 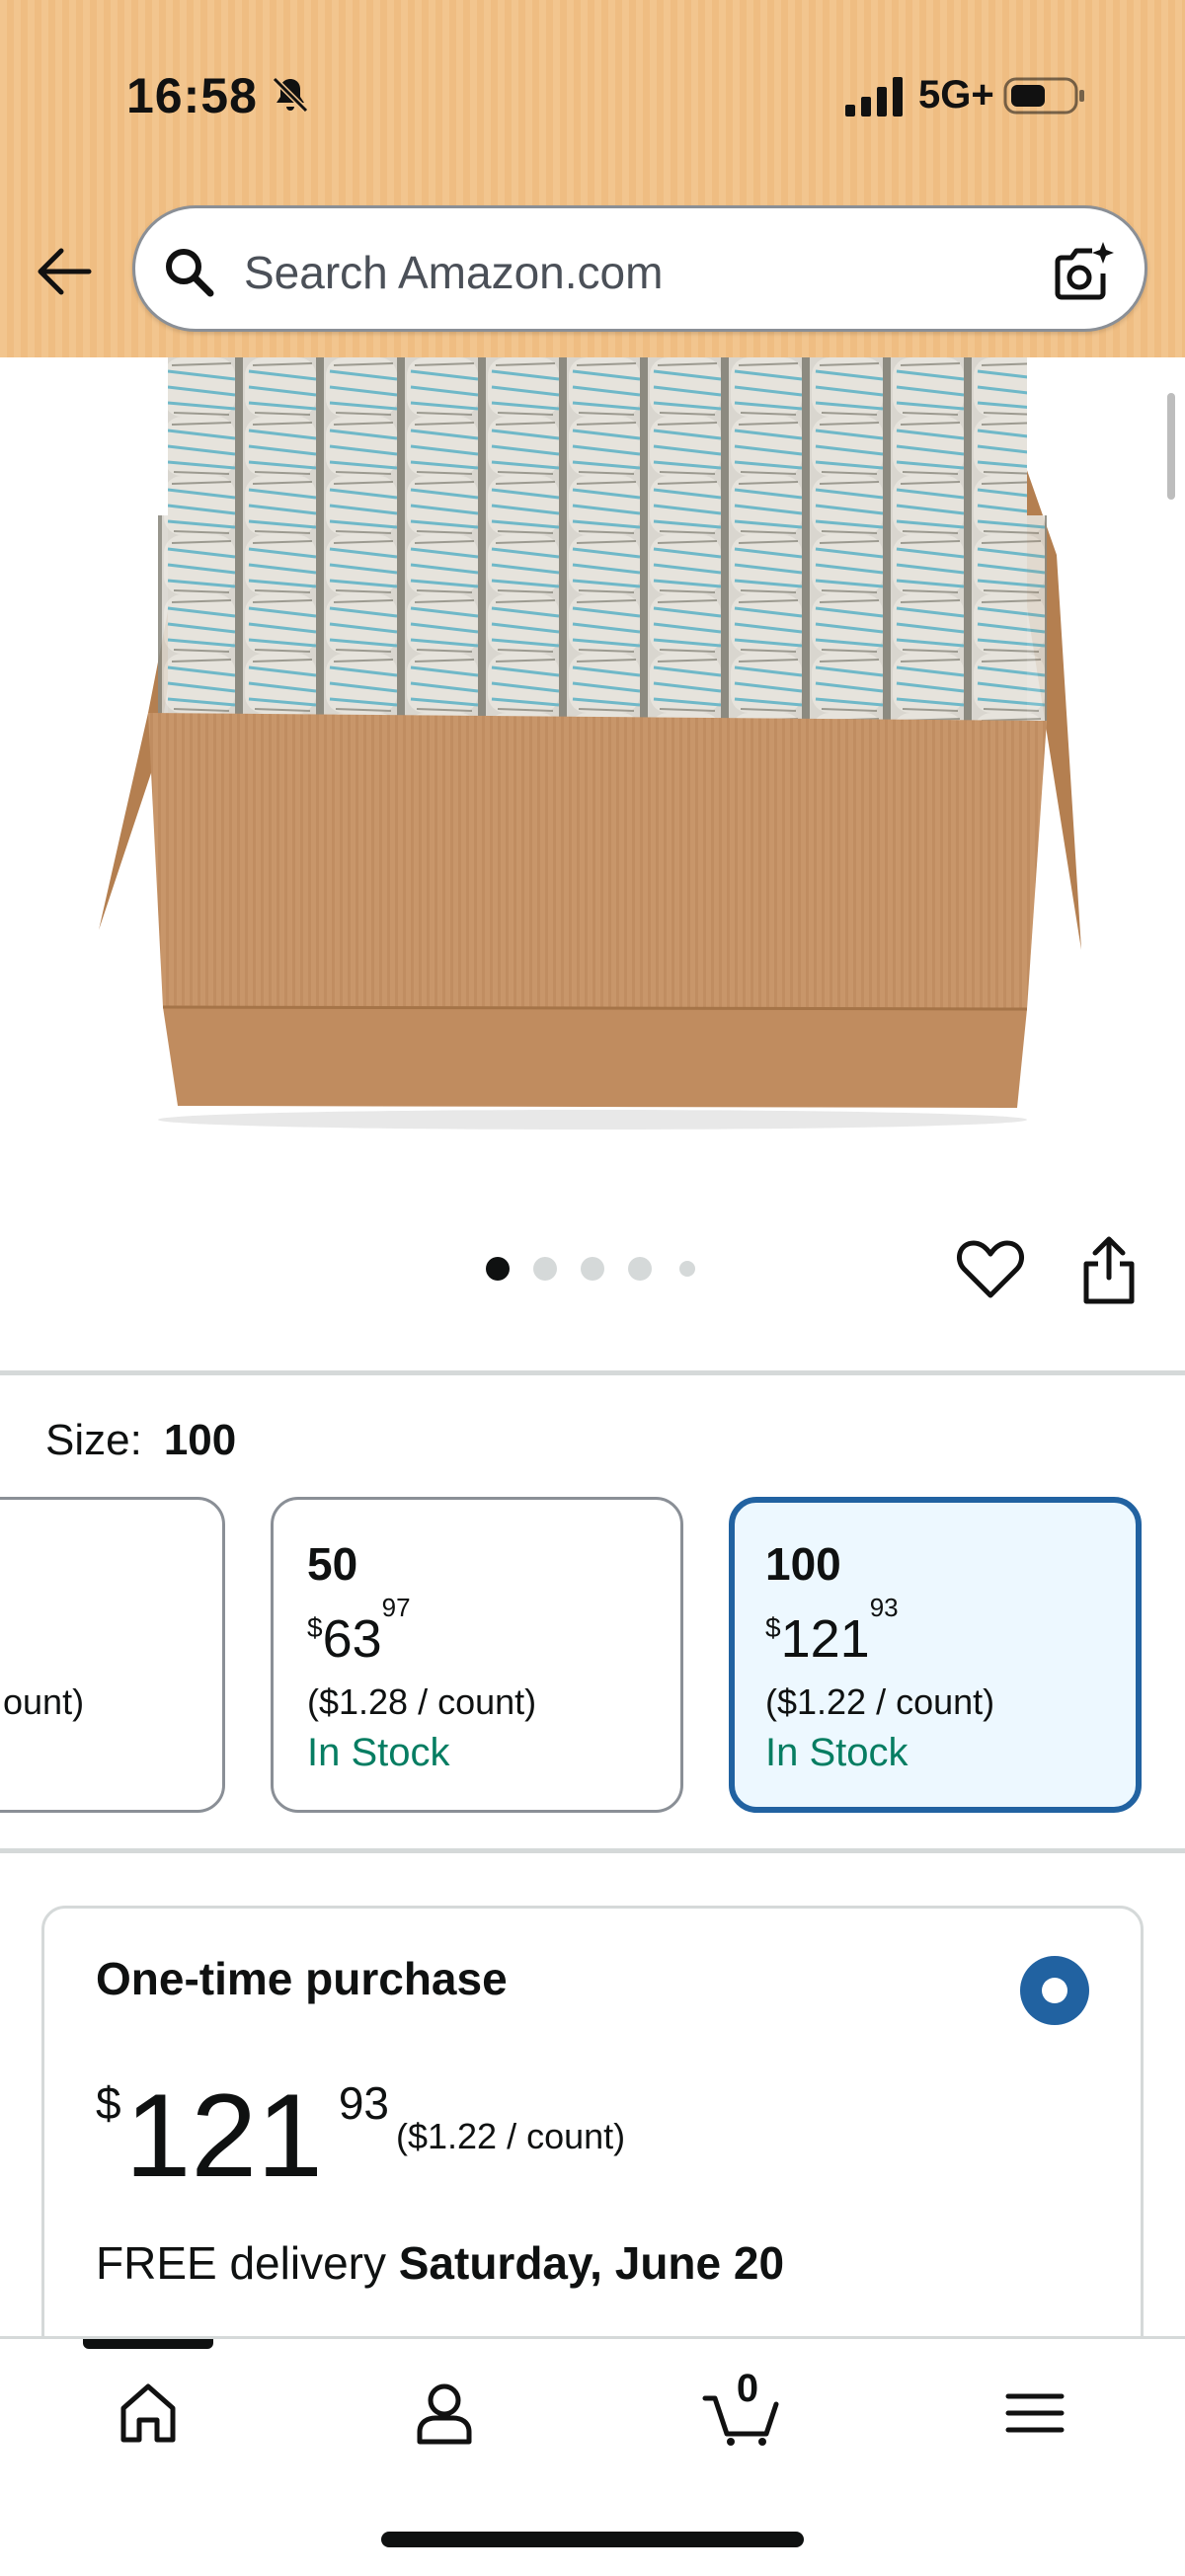 What do you see at coordinates (333, 1564) in the screenshot?
I see `size-count: 50` at bounding box center [333, 1564].